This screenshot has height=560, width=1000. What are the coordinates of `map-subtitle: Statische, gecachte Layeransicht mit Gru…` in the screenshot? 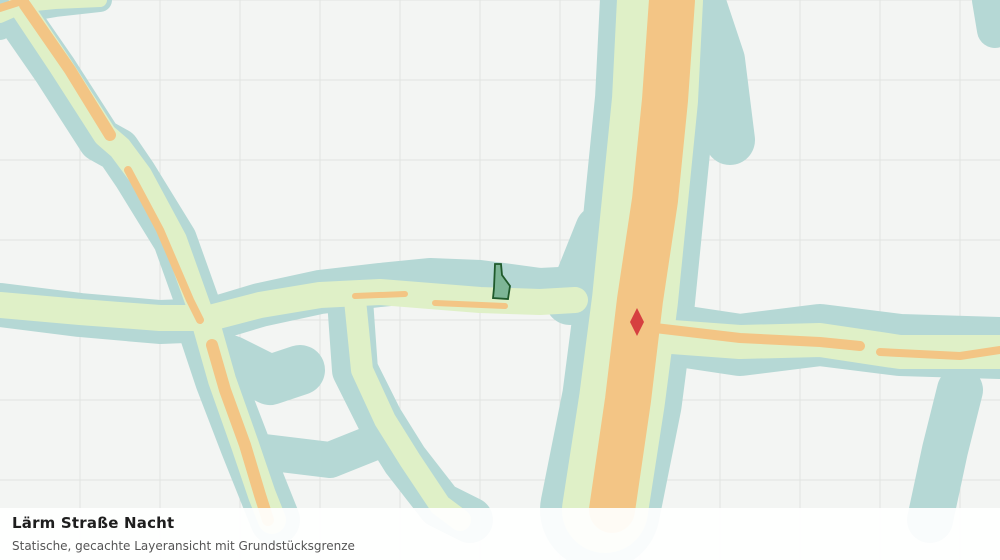 It's located at (183, 546).